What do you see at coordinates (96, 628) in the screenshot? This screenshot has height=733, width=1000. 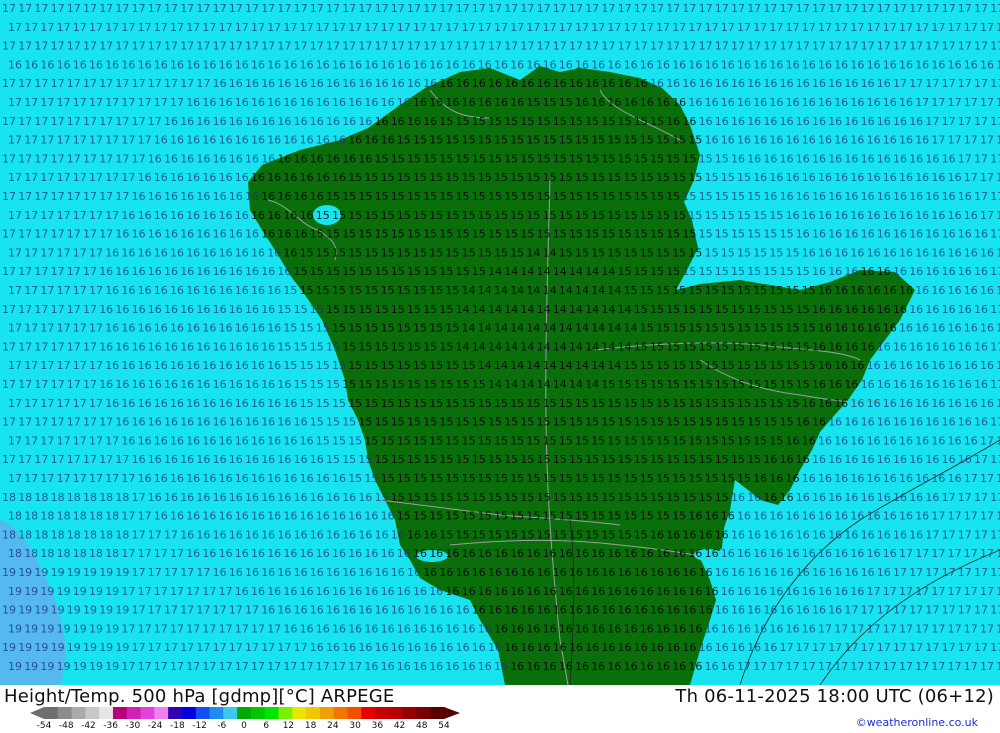 I see `contour-label: 19` at bounding box center [96, 628].